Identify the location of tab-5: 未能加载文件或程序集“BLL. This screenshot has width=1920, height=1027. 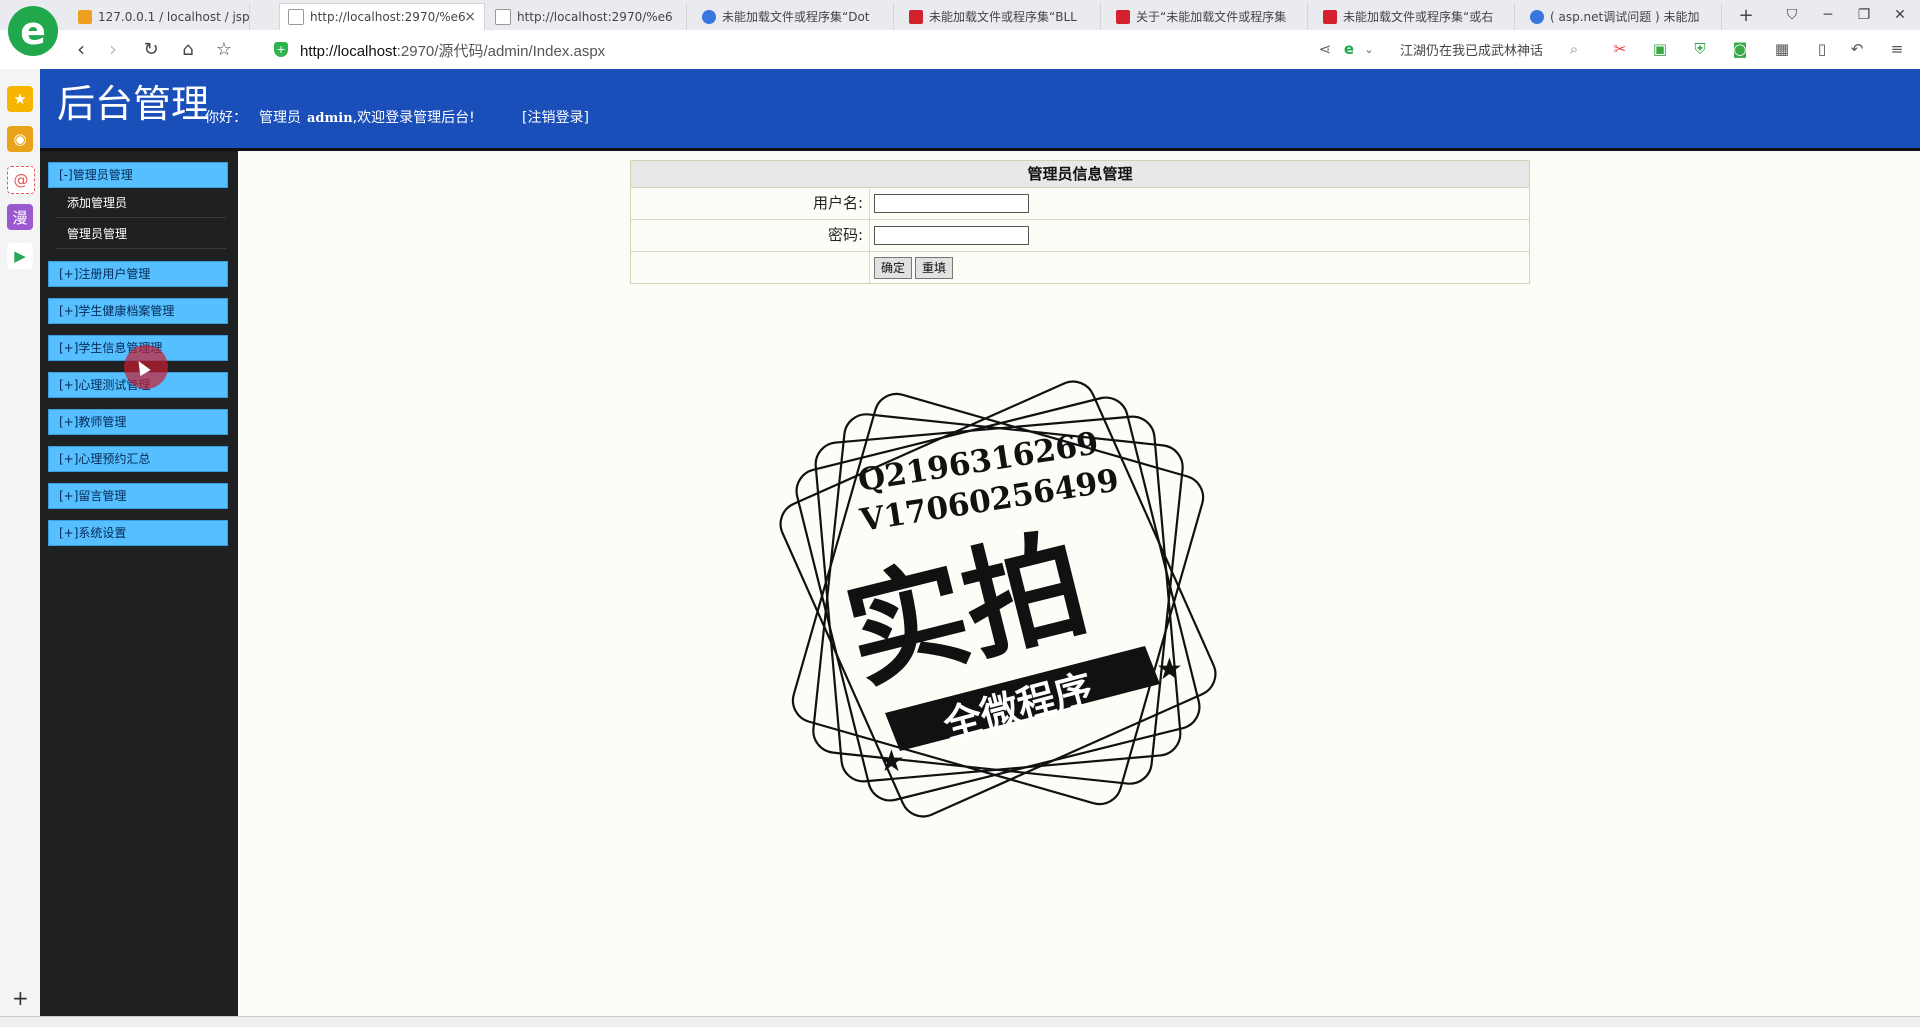
(1001, 16).